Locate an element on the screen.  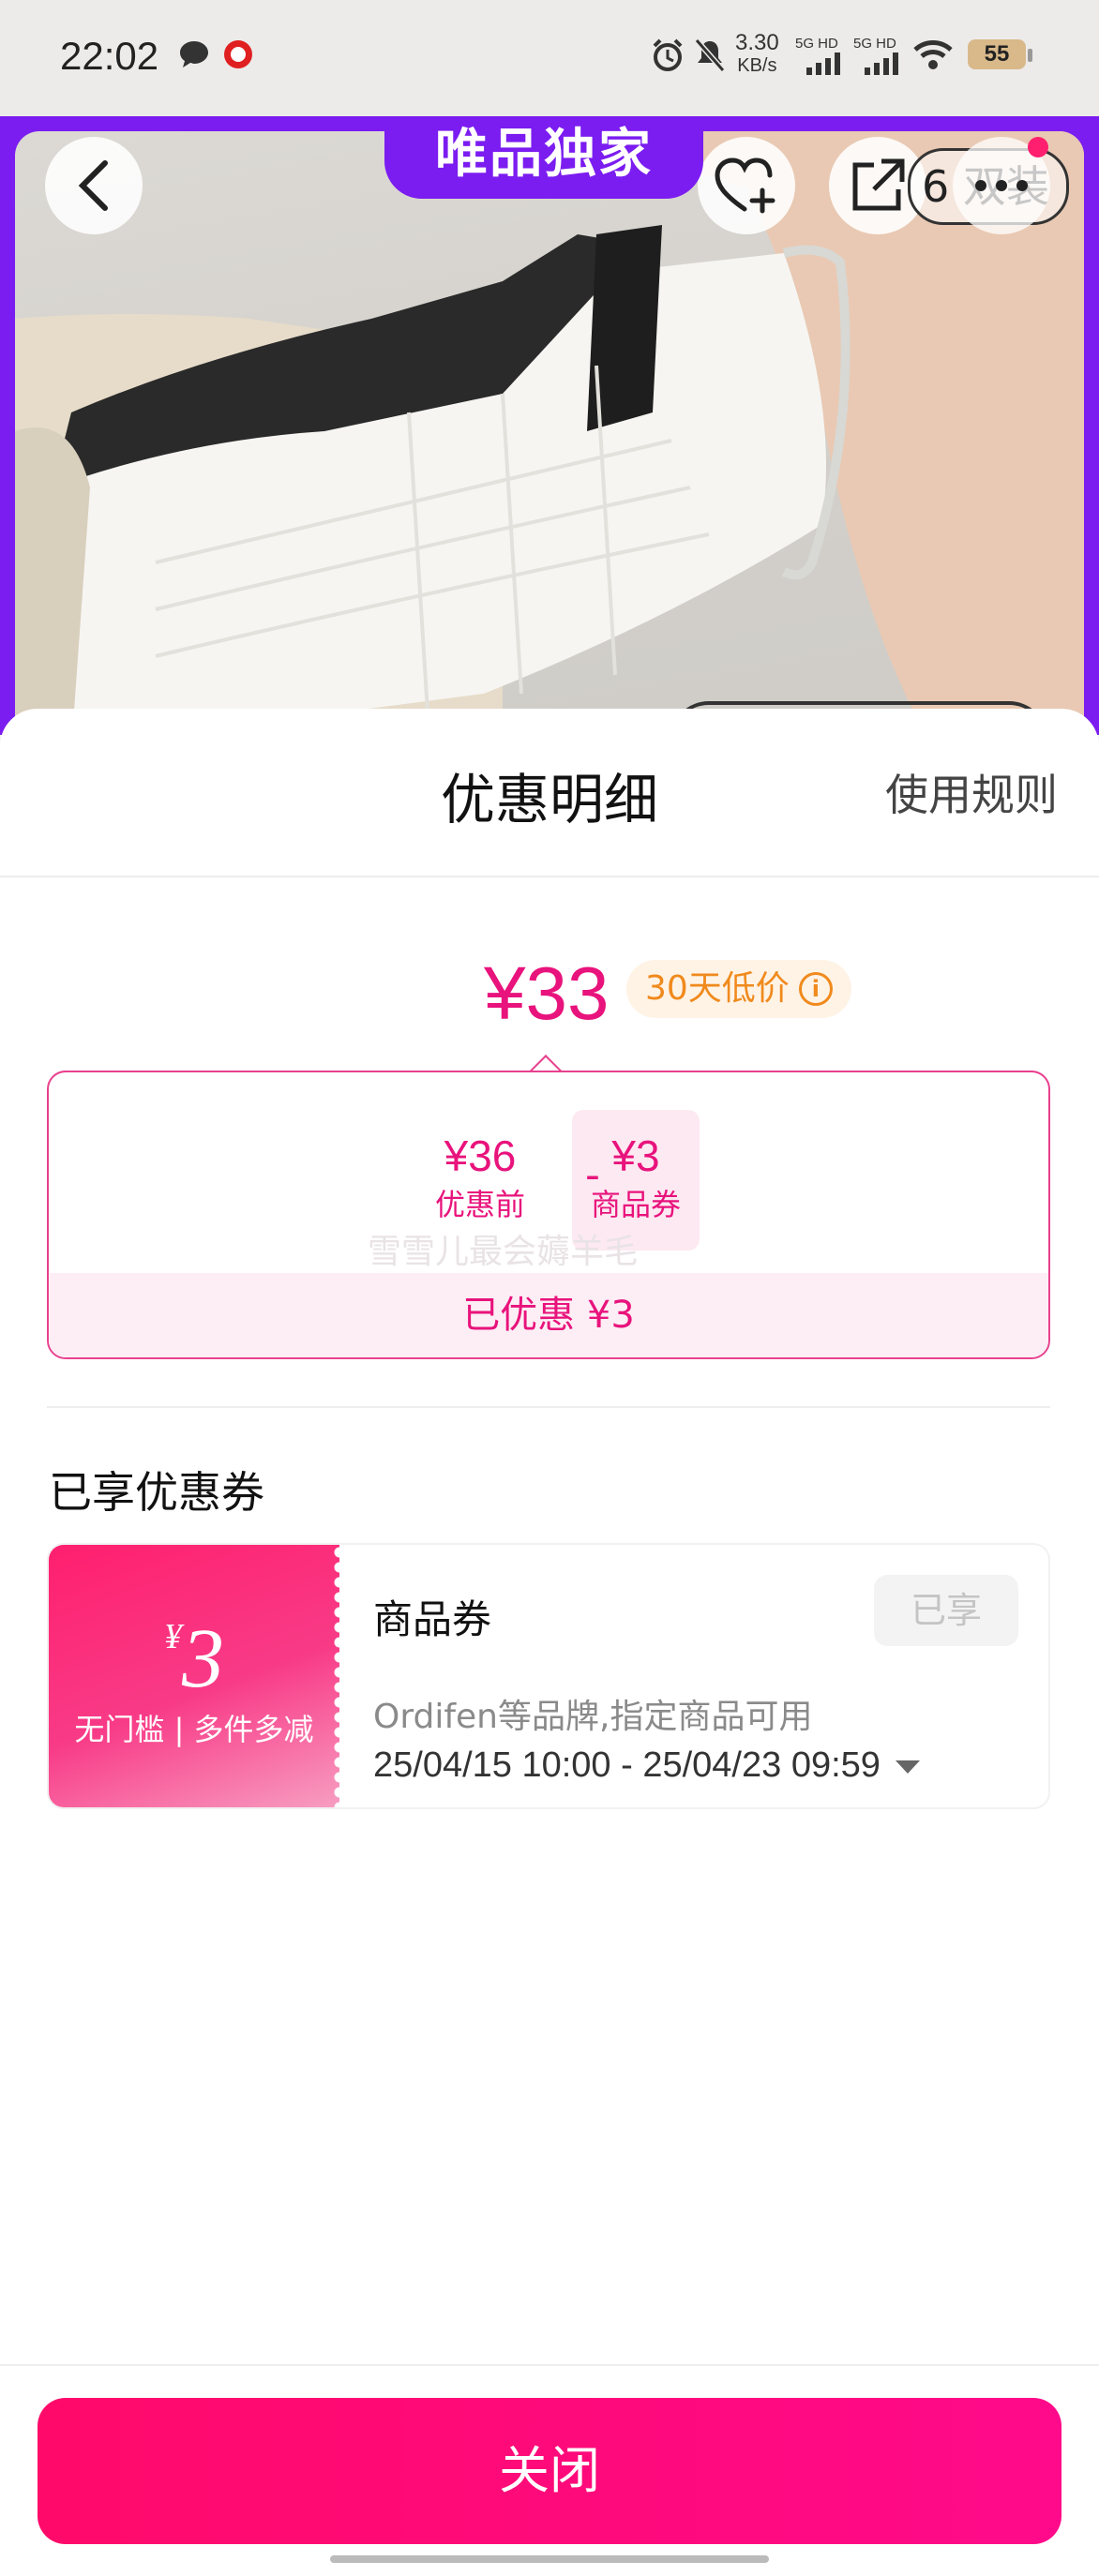
status-time: 22:02 is located at coordinates (109, 56).